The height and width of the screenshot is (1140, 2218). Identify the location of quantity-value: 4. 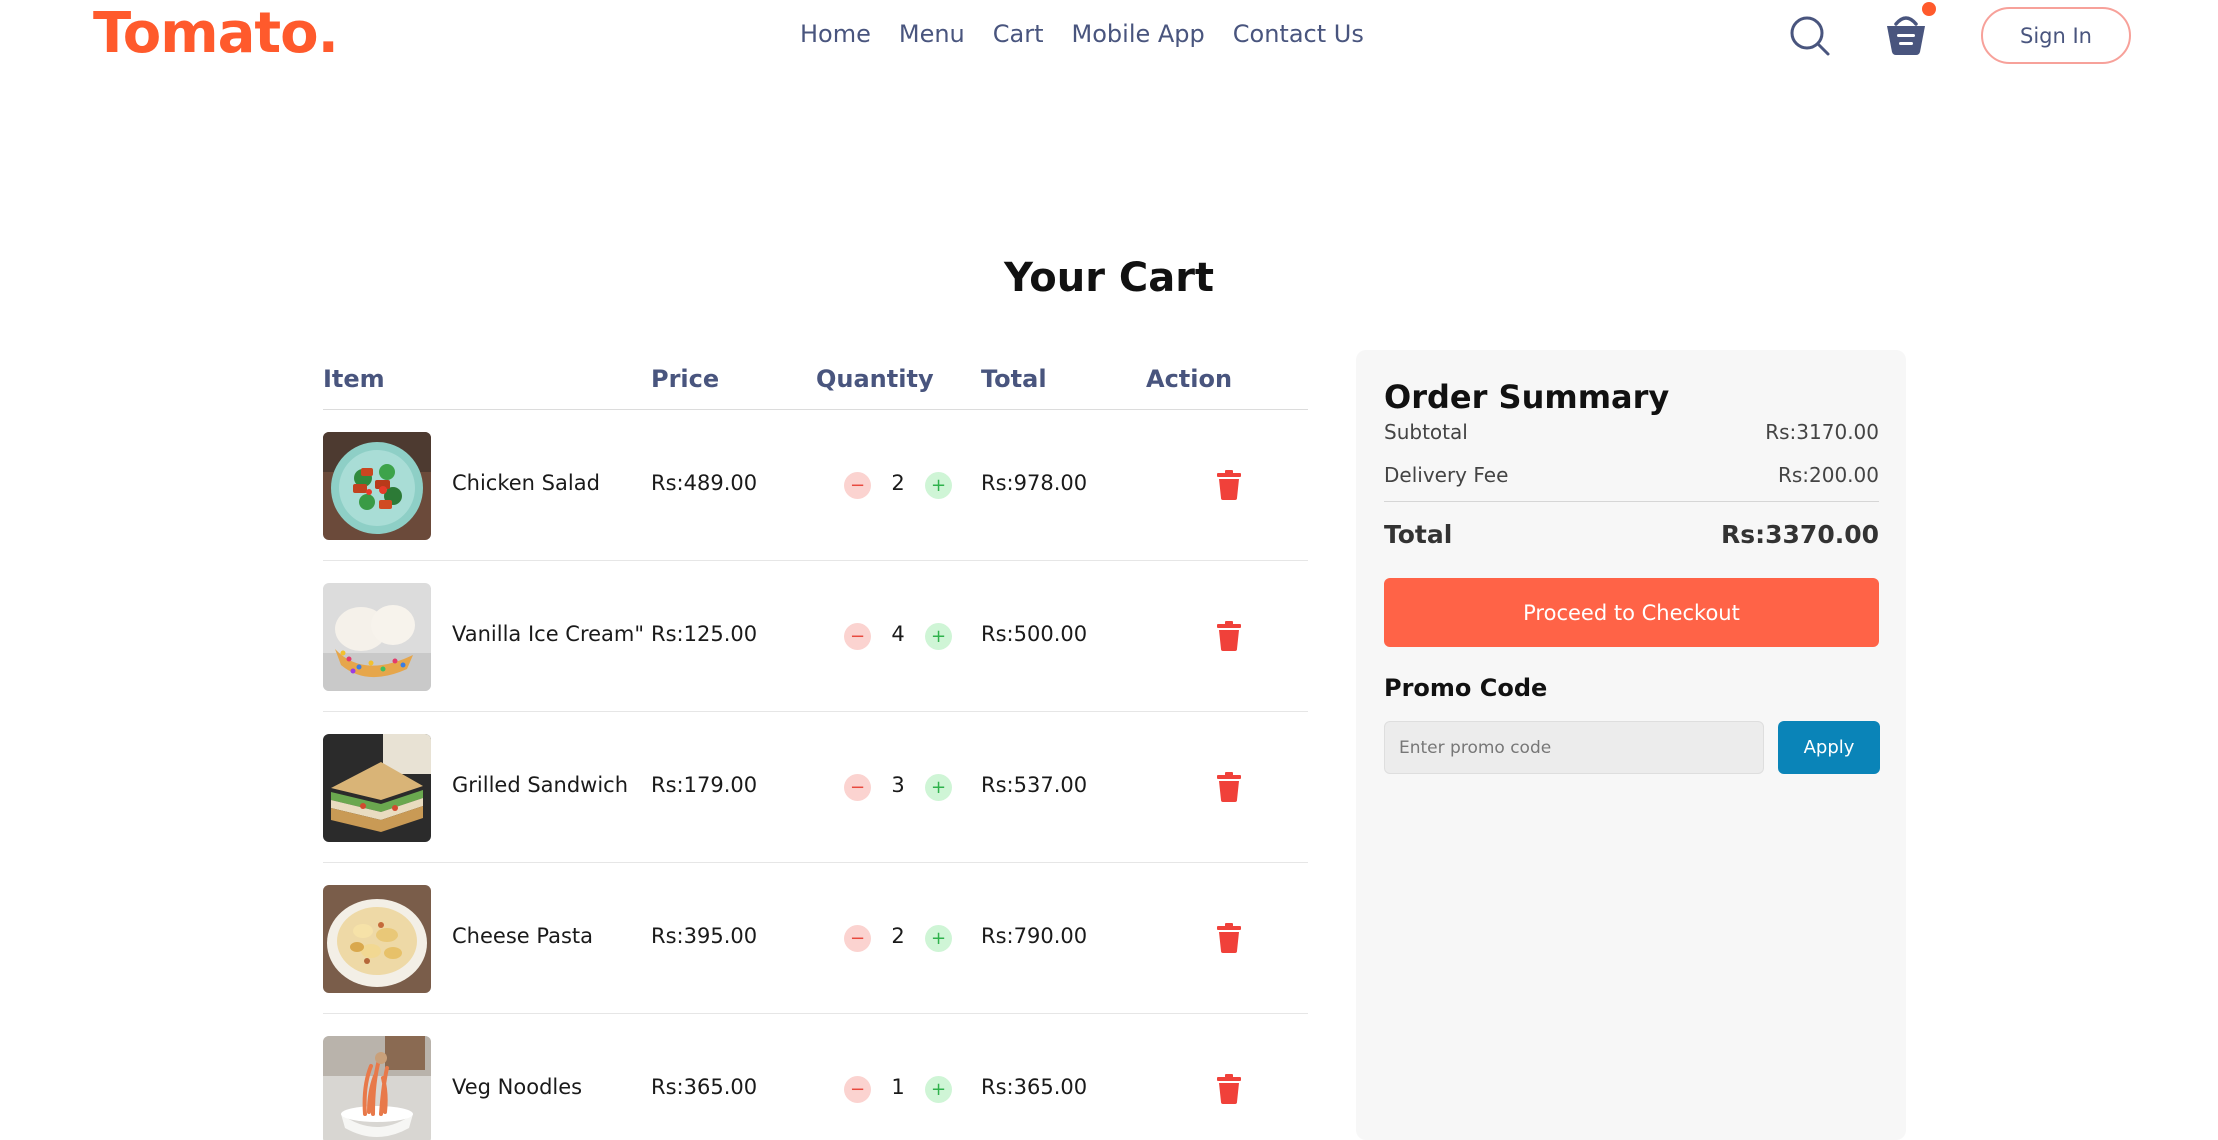
(898, 634).